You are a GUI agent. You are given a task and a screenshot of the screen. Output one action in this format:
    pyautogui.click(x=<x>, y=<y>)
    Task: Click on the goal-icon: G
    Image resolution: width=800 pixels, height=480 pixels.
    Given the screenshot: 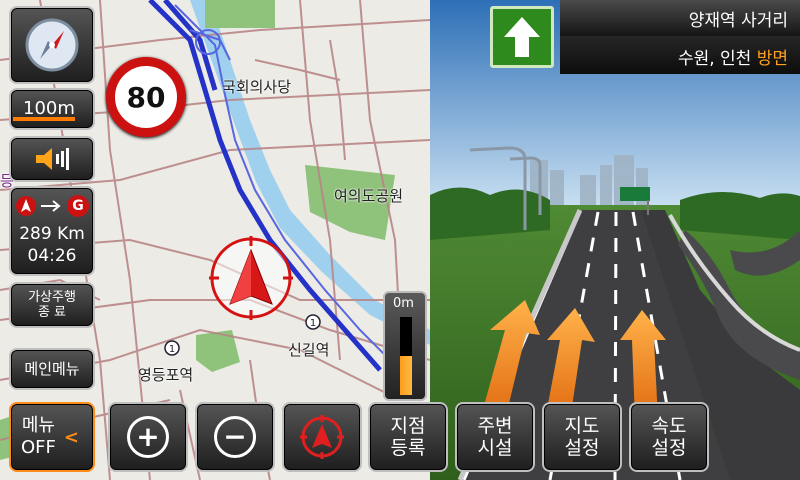 What is the action you would take?
    pyautogui.click(x=78, y=206)
    